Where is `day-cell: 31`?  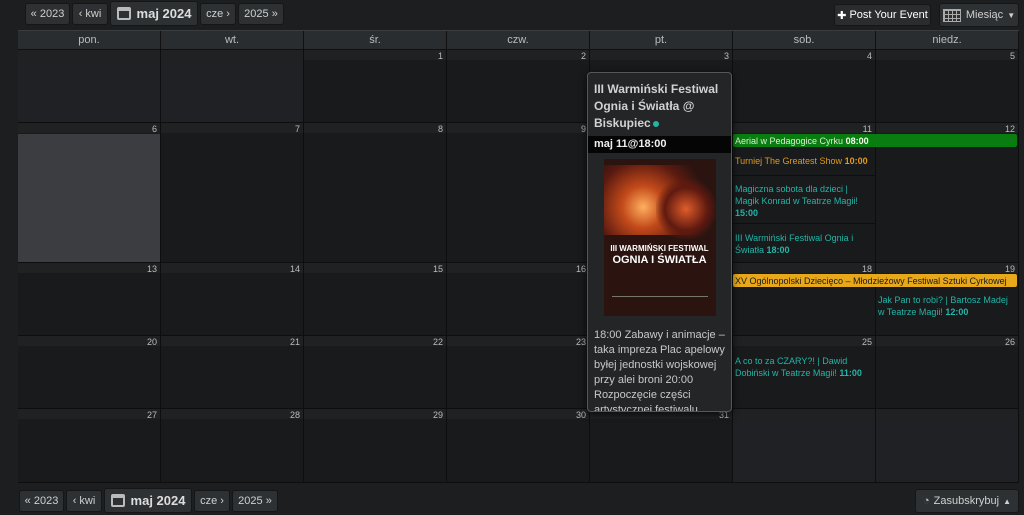 day-cell: 31 is located at coordinates (661, 446).